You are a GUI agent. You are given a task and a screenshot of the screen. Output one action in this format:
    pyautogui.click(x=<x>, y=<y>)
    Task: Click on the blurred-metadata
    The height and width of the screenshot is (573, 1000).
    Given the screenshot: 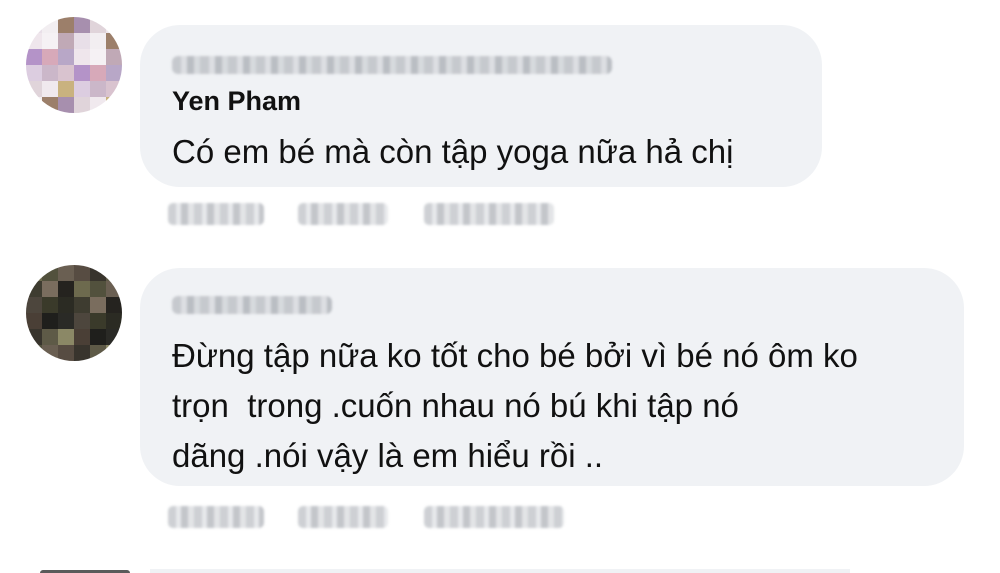 What is the action you would take?
    pyautogui.click(x=392, y=65)
    